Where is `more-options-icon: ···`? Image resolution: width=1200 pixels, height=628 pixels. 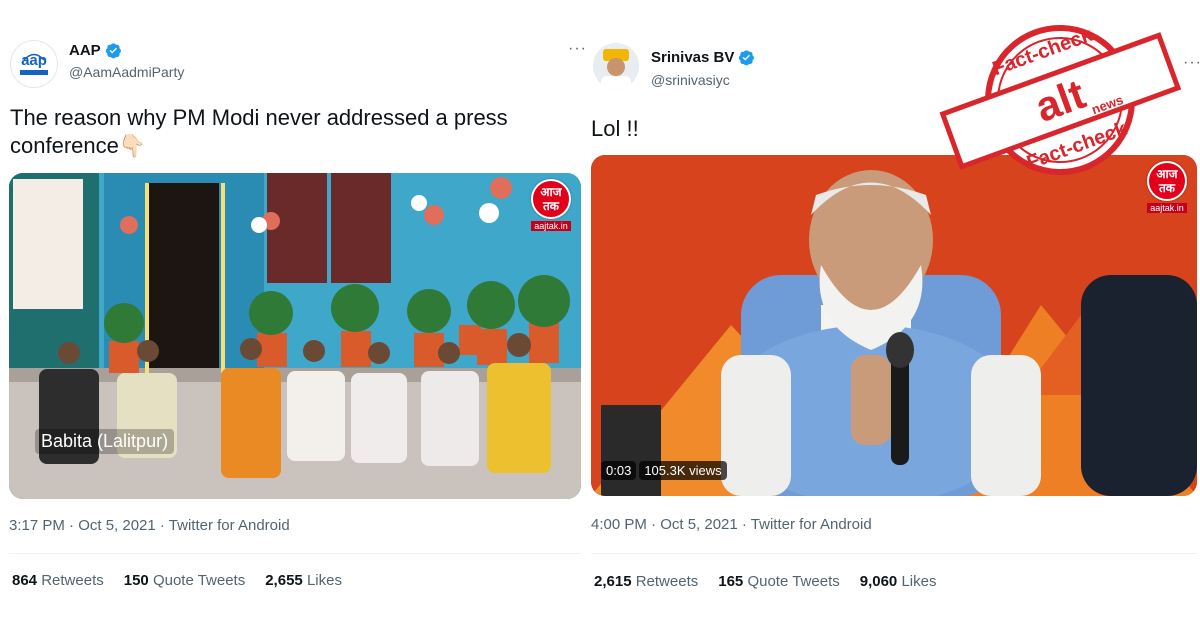 more-options-icon: ··· is located at coordinates (1191, 63).